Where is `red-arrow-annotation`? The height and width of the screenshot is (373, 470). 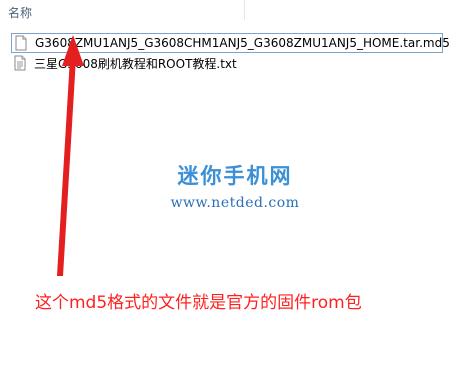 red-arrow-annotation is located at coordinates (70, 155).